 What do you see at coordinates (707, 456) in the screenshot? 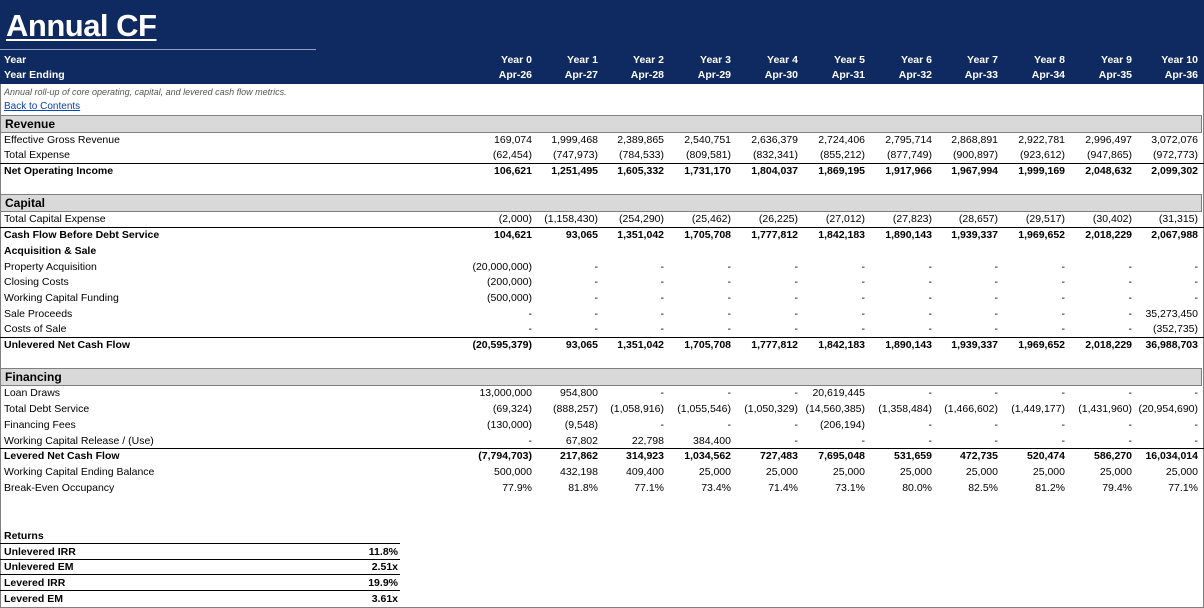
I see `cell-year-3: 1,034,562` at bounding box center [707, 456].